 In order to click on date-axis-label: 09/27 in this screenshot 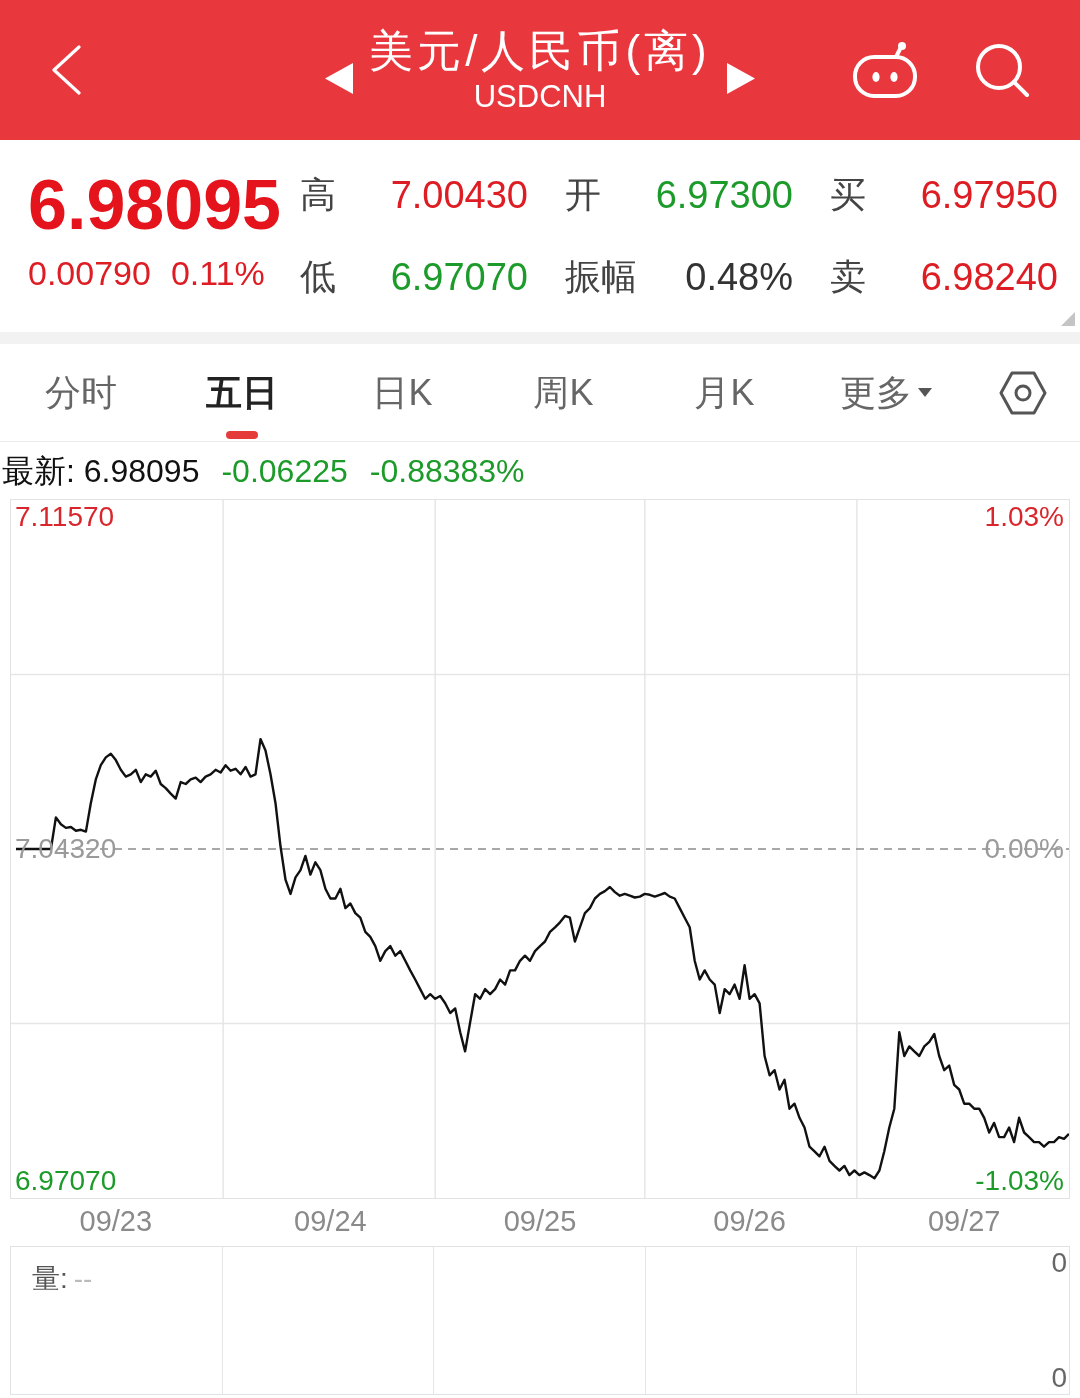, I will do `click(964, 1221)`.